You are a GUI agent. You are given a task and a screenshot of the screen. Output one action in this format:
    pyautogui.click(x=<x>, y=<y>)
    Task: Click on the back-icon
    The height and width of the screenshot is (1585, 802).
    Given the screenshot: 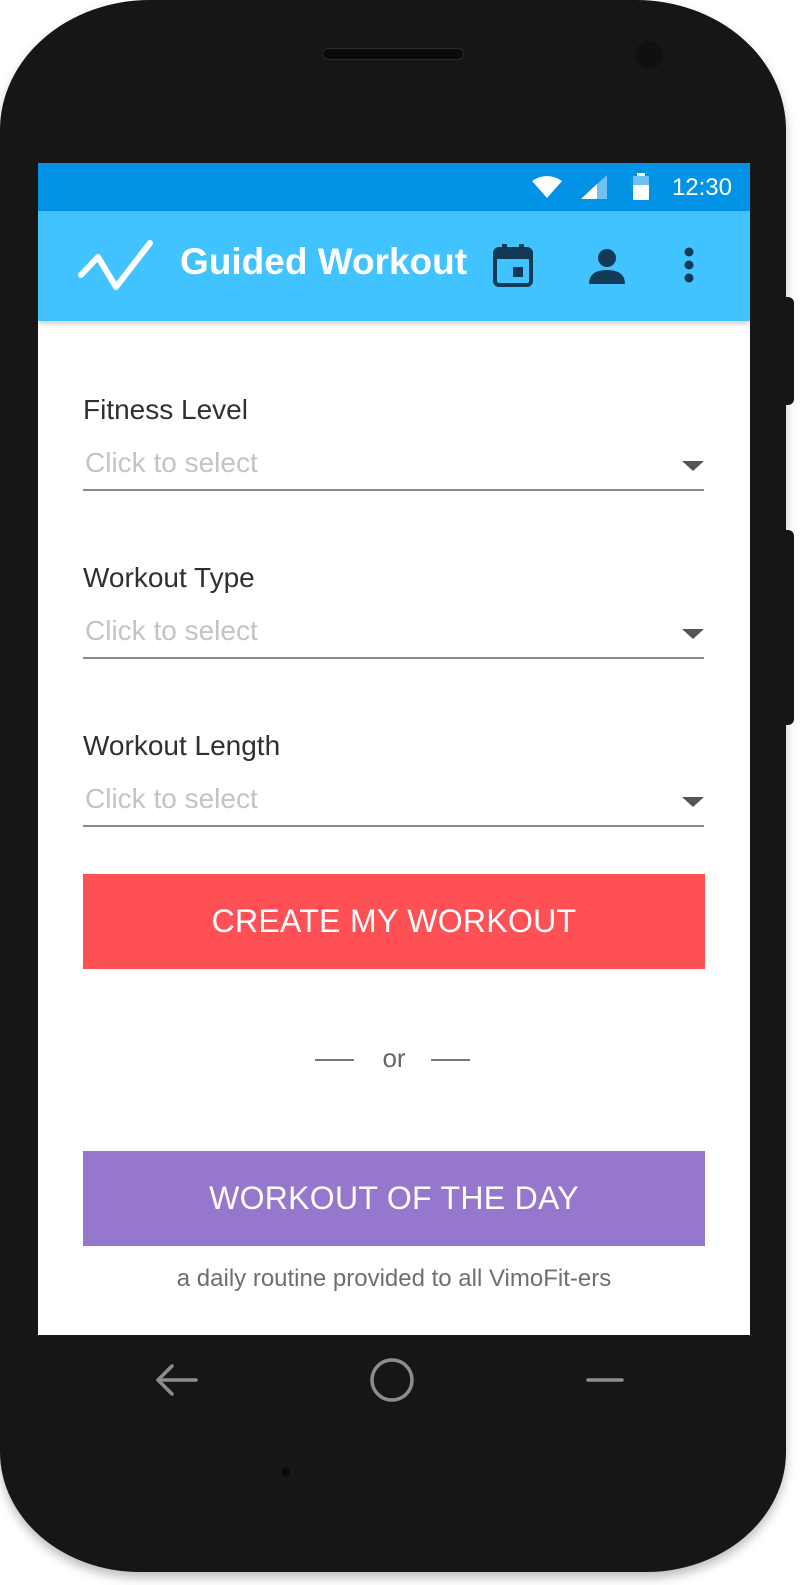 What is the action you would take?
    pyautogui.click(x=177, y=1380)
    